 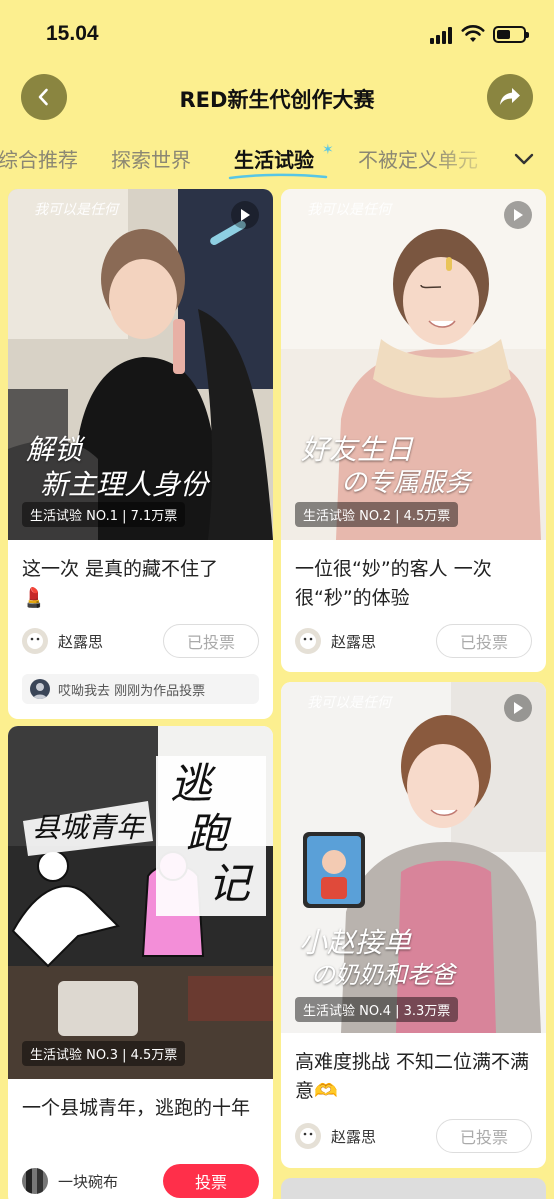 I want to click on cover-title-line-2: の奶奶和老爸, so click(x=383, y=975).